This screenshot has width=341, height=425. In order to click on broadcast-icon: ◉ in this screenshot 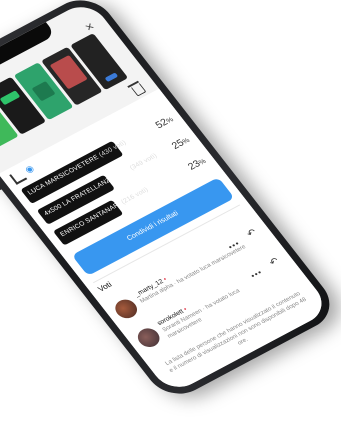, I will do `click(29, 169)`.